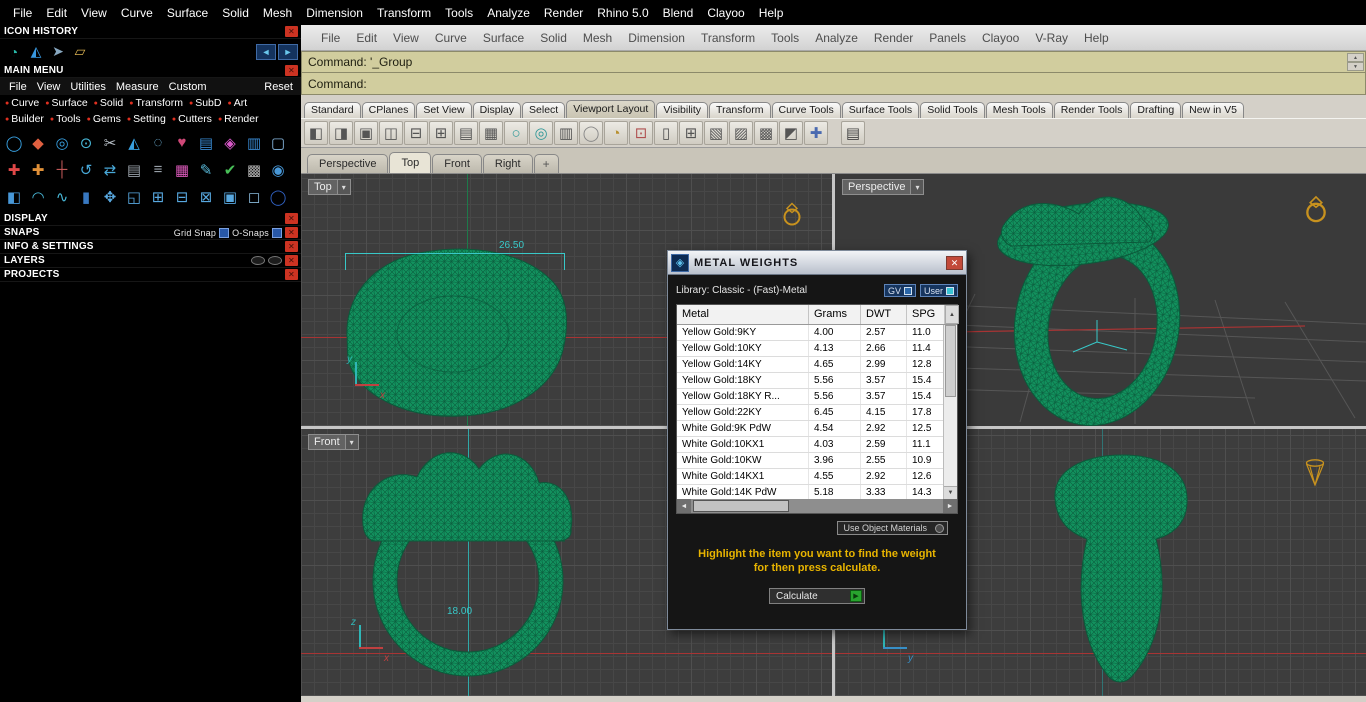 This screenshot has height=702, width=1366. Describe the element at coordinates (553, 38) in the screenshot. I see `app-menu-item-solid: Solid` at that location.